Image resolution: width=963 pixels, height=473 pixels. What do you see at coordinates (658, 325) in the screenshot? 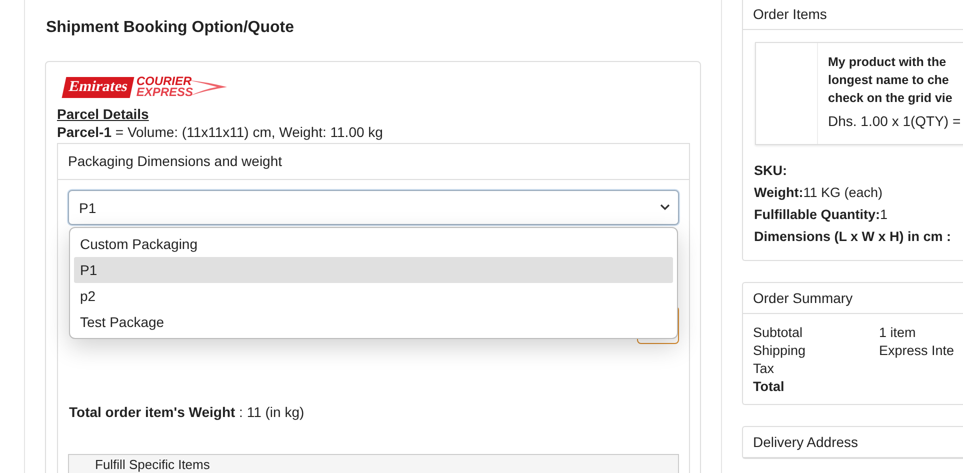
I see `action-button` at bounding box center [658, 325].